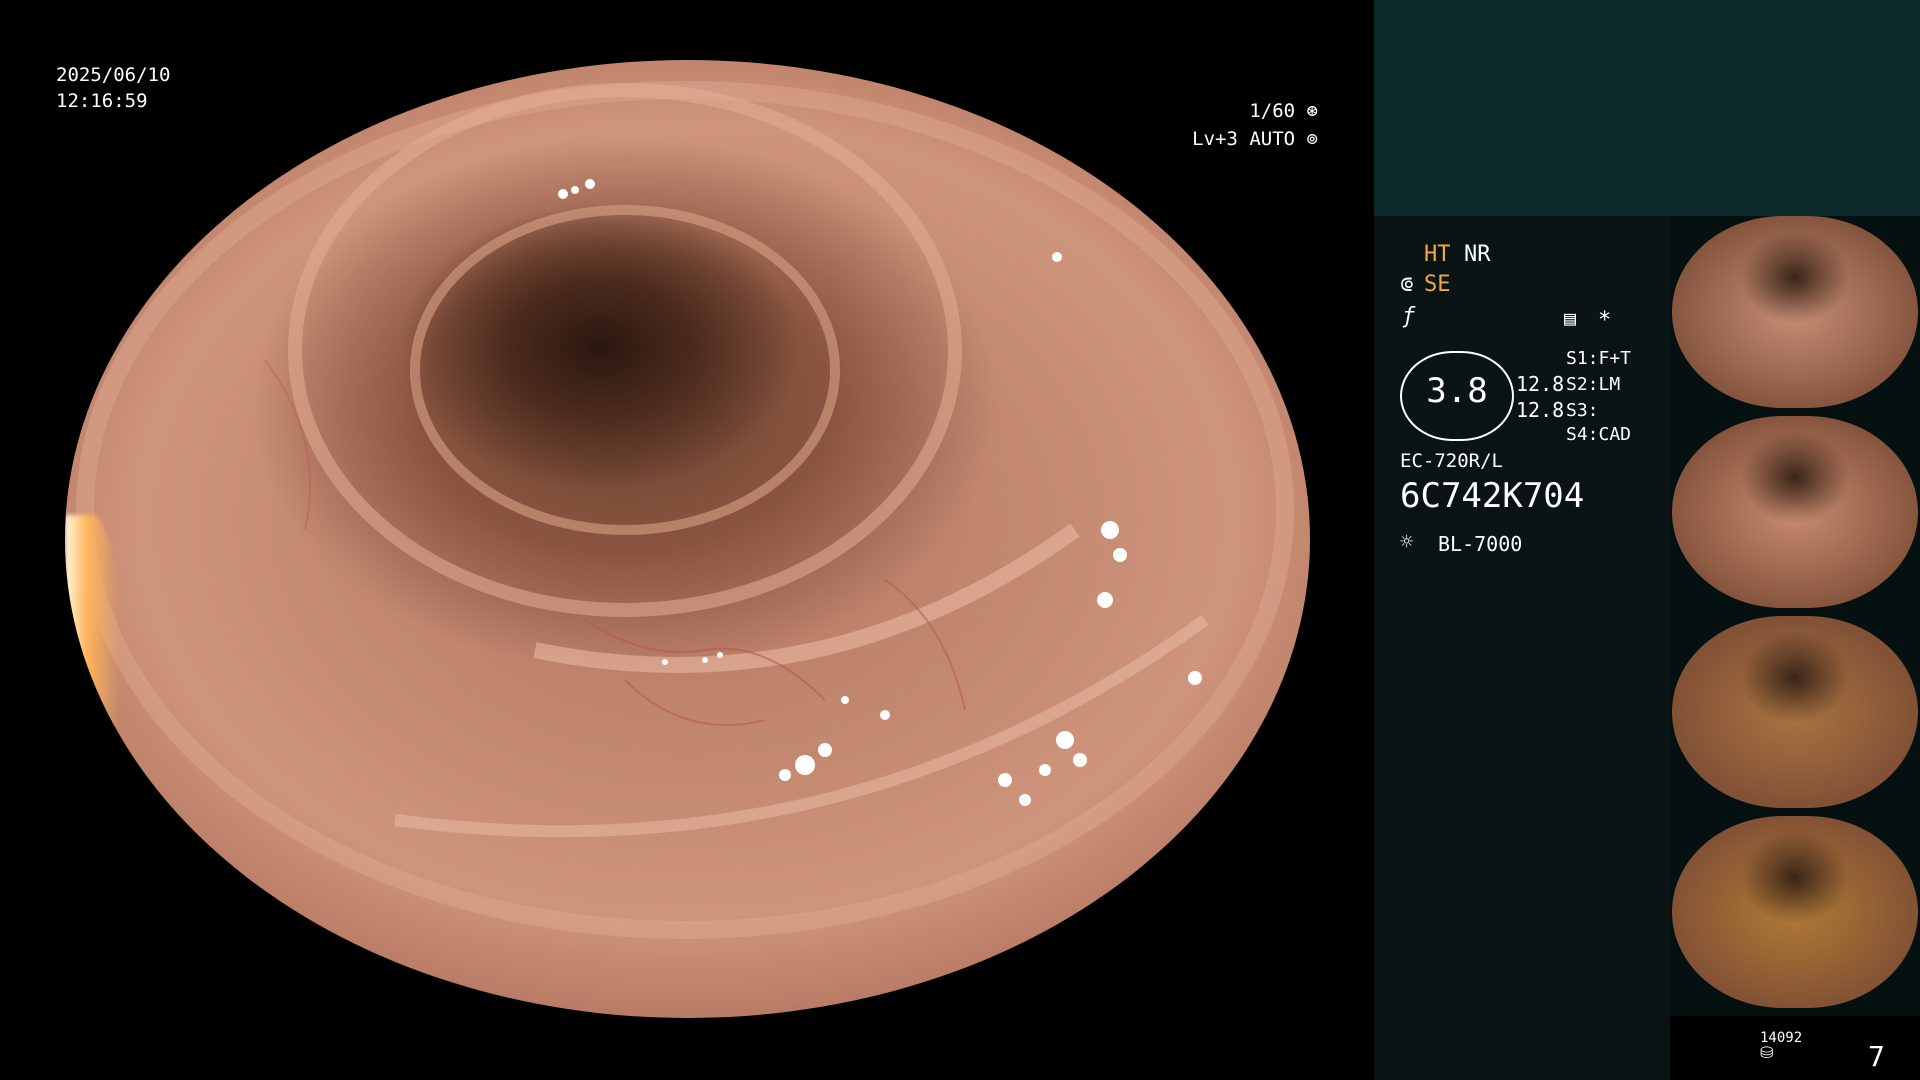 Image resolution: width=1920 pixels, height=1080 pixels. What do you see at coordinates (1437, 254) in the screenshot?
I see `ht-indicator: HT` at bounding box center [1437, 254].